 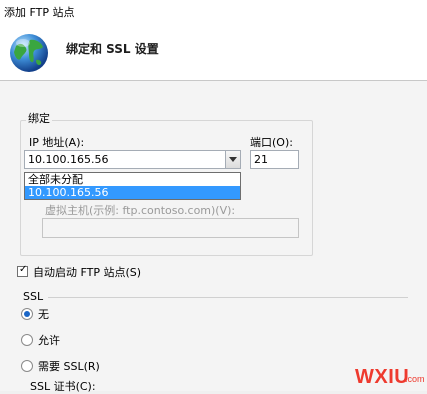 I want to click on page-title: 绑定和 SSL 设置, so click(x=112, y=49).